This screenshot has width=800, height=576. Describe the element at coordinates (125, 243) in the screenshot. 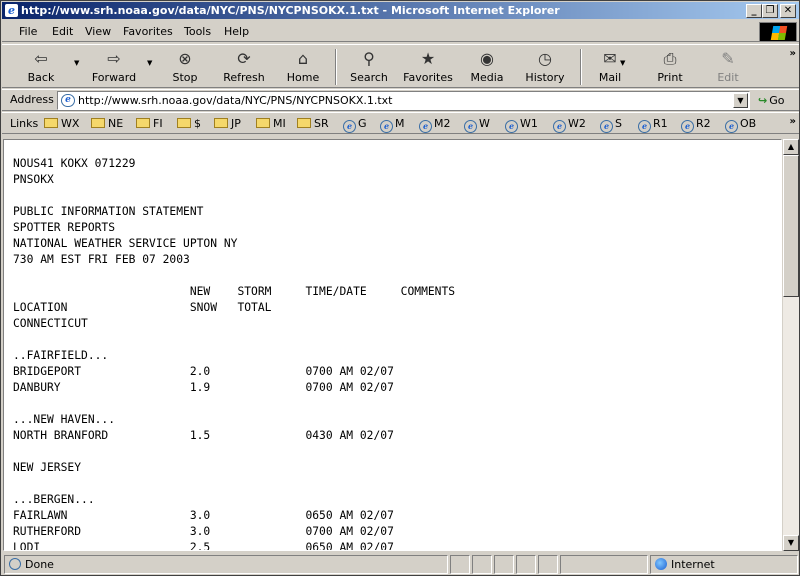

I see `text-line: NATIONAL WEATHER SERVICE UPTON NY` at that location.